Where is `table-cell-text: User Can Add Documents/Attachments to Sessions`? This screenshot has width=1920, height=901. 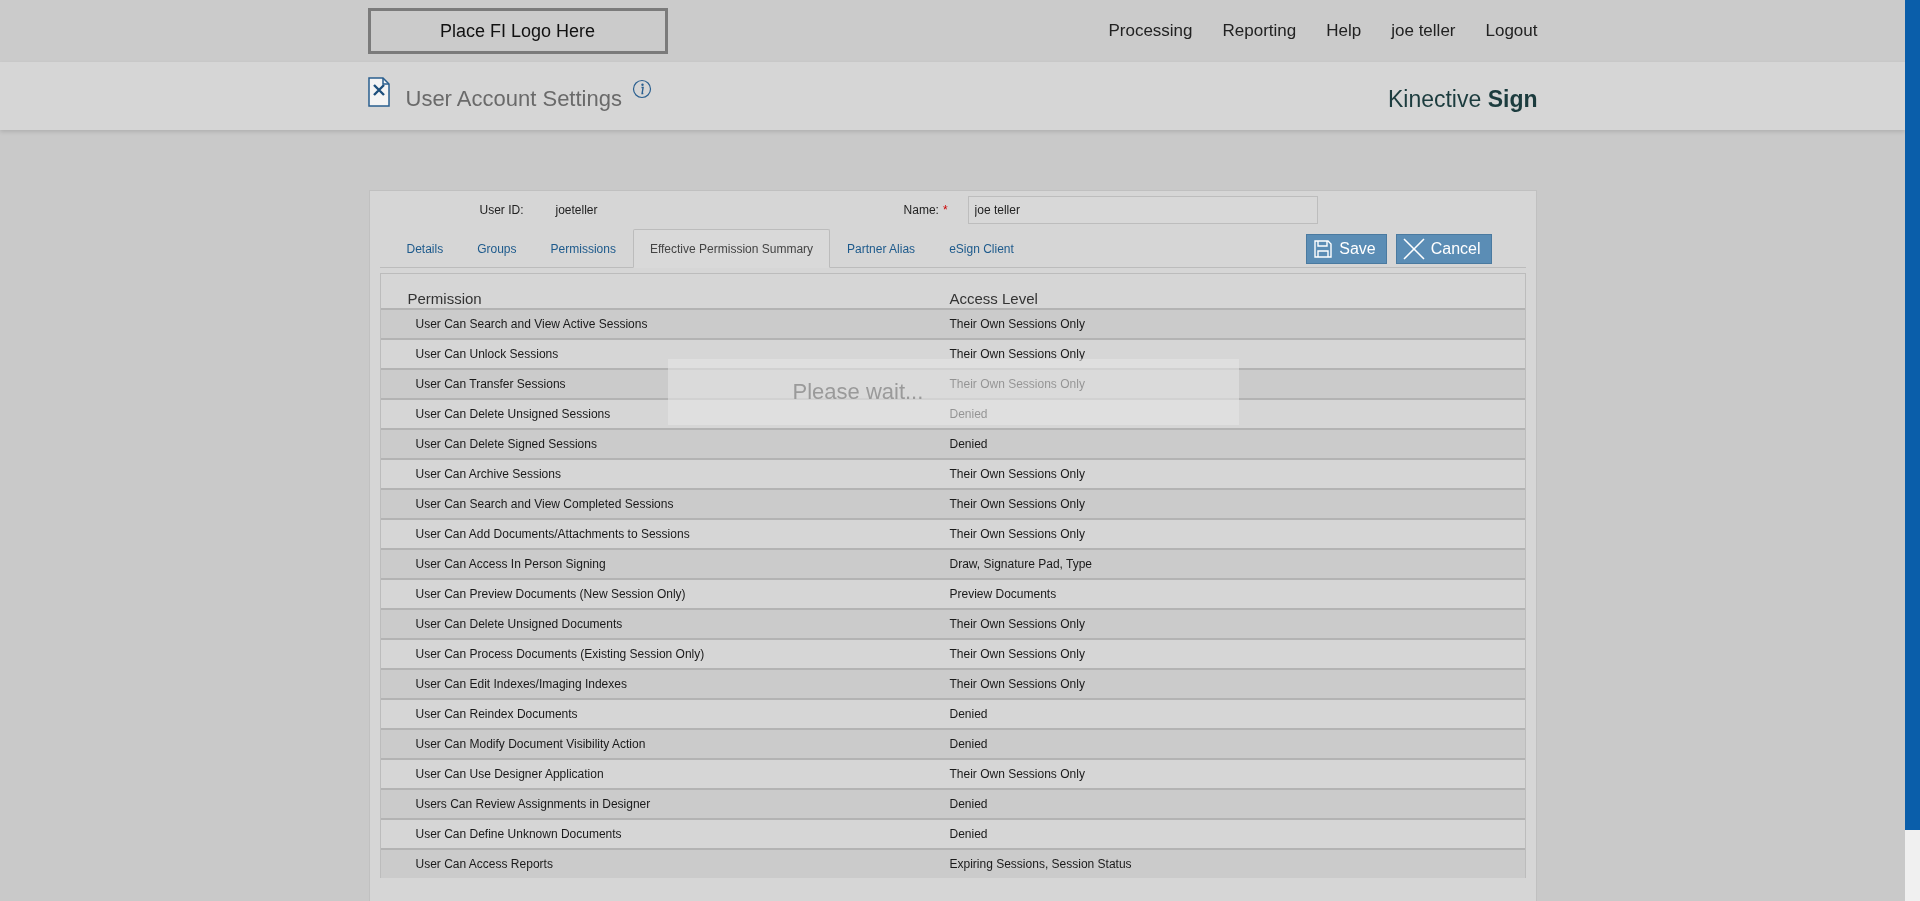
table-cell-text: User Can Add Documents/Attachments to Sessions is located at coordinates (552, 534).